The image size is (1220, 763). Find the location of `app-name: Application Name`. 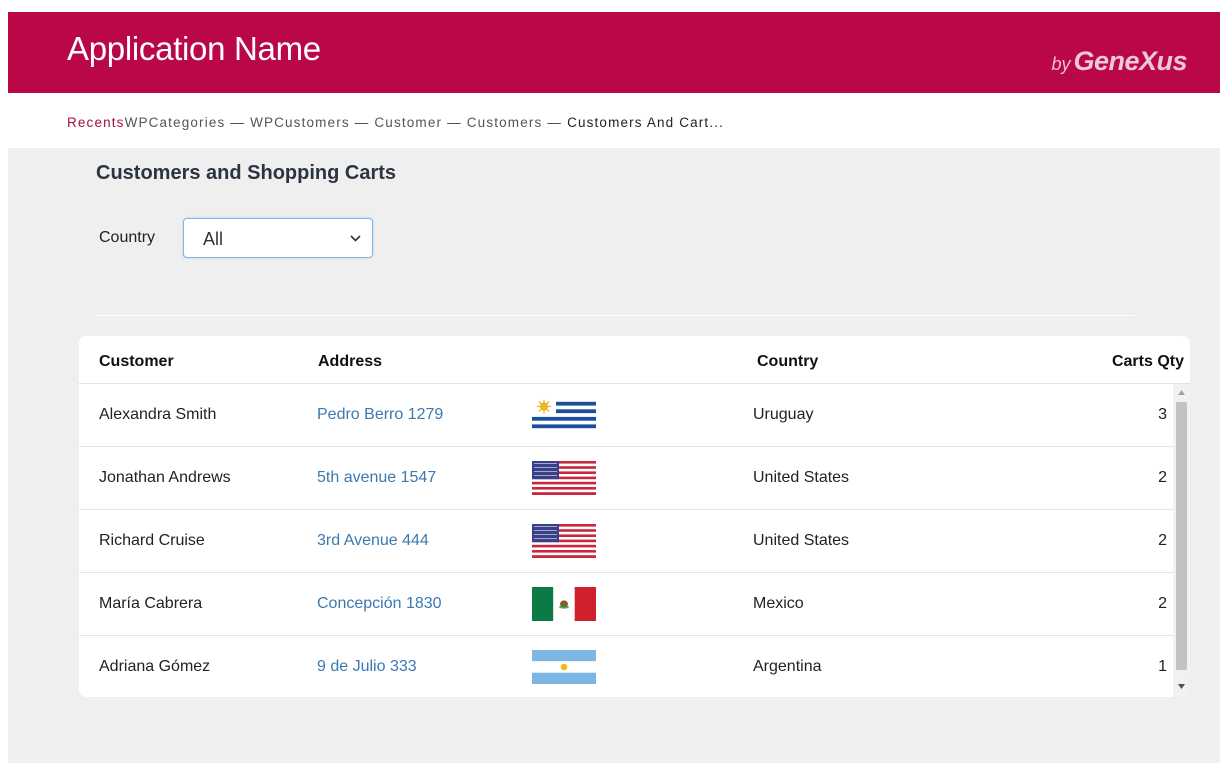

app-name: Application Name is located at coordinates (194, 49).